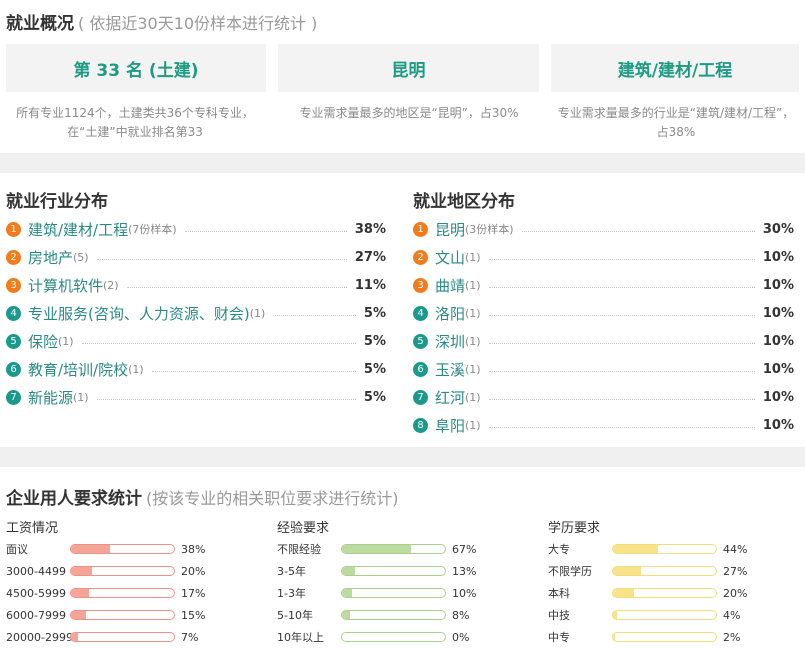 The height and width of the screenshot is (648, 805). I want to click on stat-row: 中技 4%, so click(644, 615).